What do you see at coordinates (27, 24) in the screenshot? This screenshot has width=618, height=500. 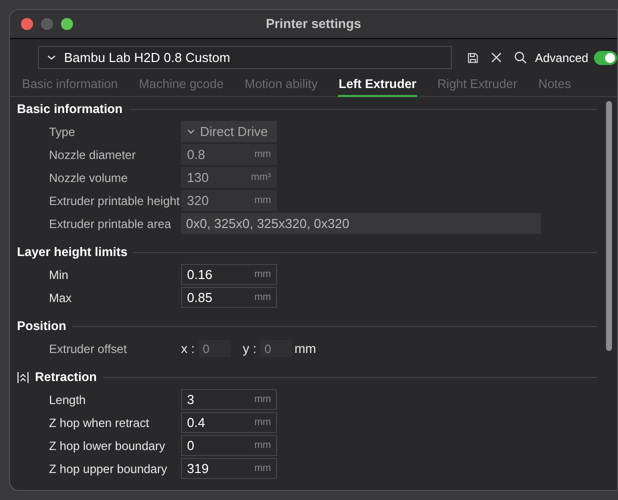 I see `close-window-button` at bounding box center [27, 24].